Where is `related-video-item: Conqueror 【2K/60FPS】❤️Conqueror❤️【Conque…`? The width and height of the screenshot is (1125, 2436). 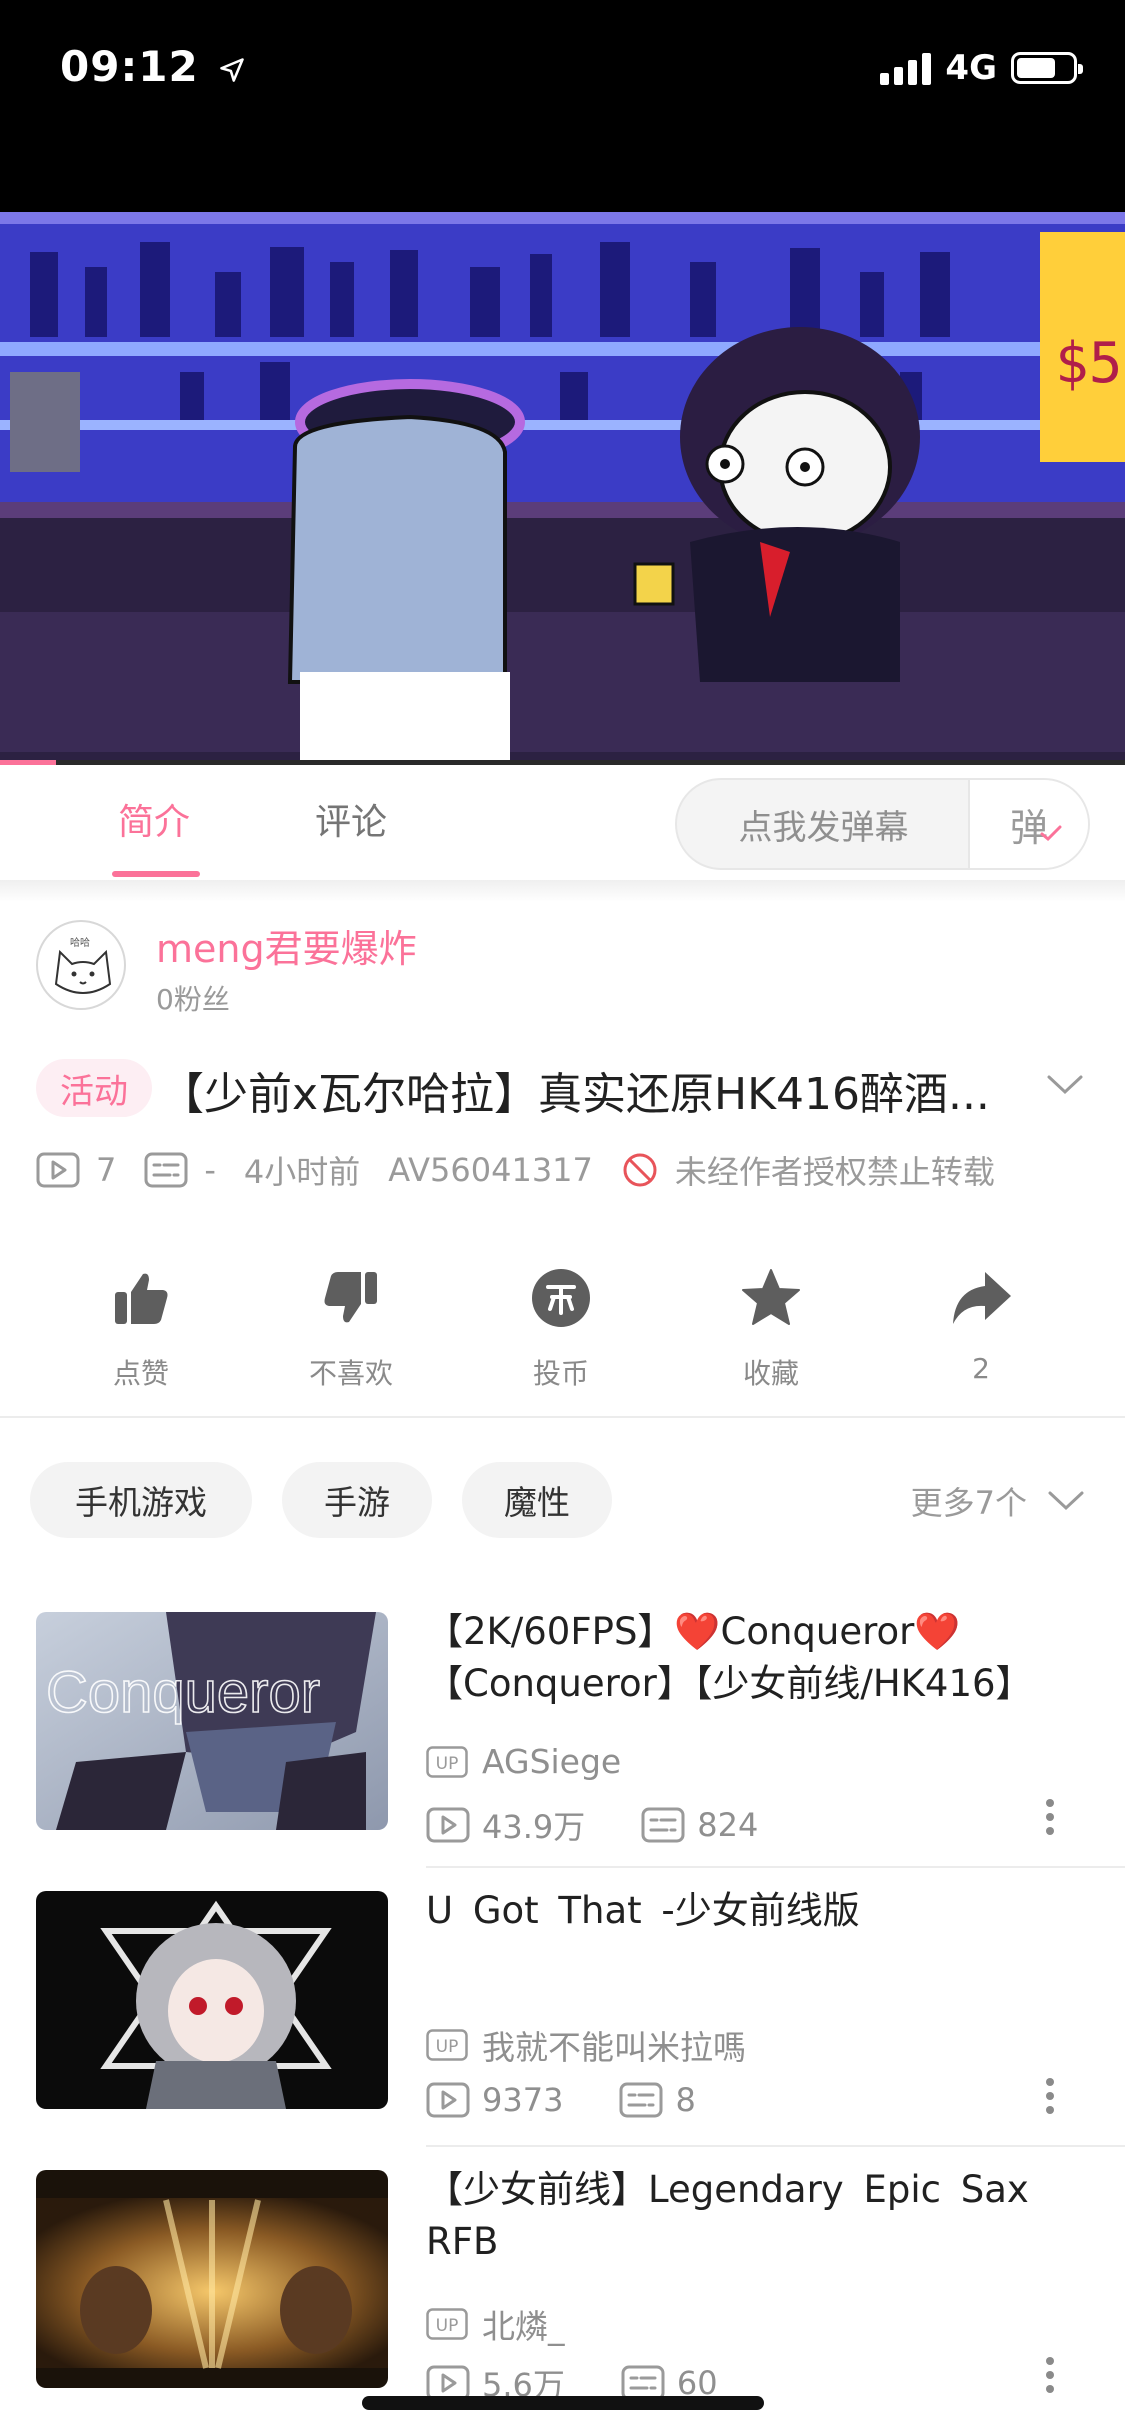
related-video-item: Conqueror 【2K/60FPS】❤️Conqueror❤️【Conque… is located at coordinates (562, 1750).